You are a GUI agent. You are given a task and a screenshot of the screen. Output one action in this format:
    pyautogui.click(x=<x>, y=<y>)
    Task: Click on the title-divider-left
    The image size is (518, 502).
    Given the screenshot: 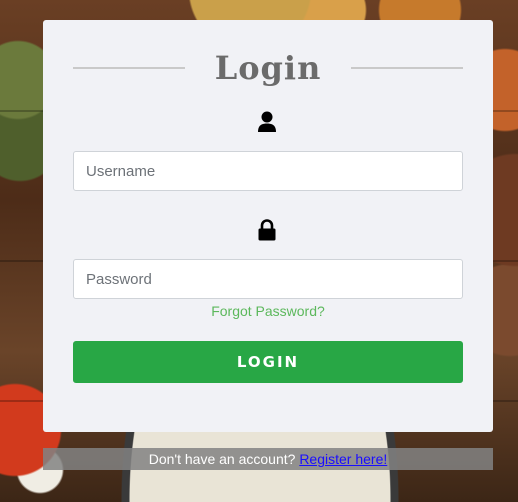 What is the action you would take?
    pyautogui.click(x=129, y=68)
    